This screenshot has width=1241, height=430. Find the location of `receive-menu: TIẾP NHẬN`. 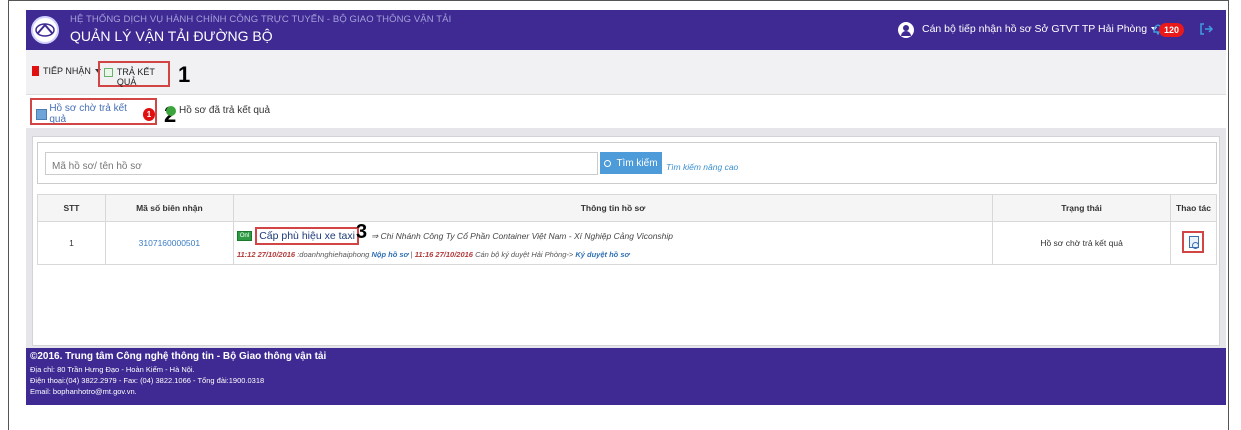

receive-menu: TIẾP NHẬN is located at coordinates (66, 71).